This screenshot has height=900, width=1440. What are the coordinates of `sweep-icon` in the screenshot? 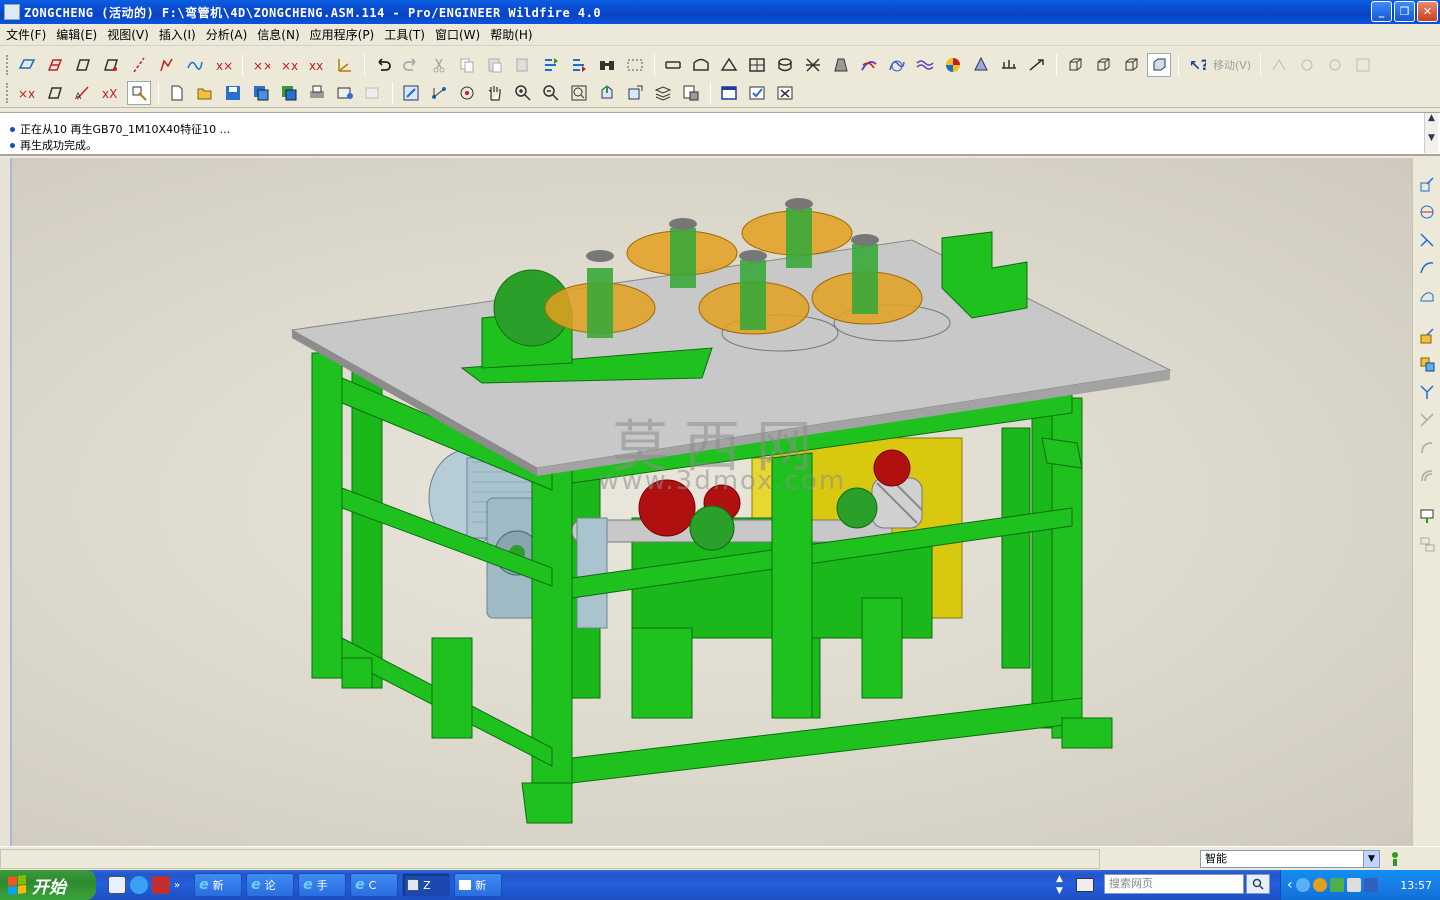 It's located at (729, 65).